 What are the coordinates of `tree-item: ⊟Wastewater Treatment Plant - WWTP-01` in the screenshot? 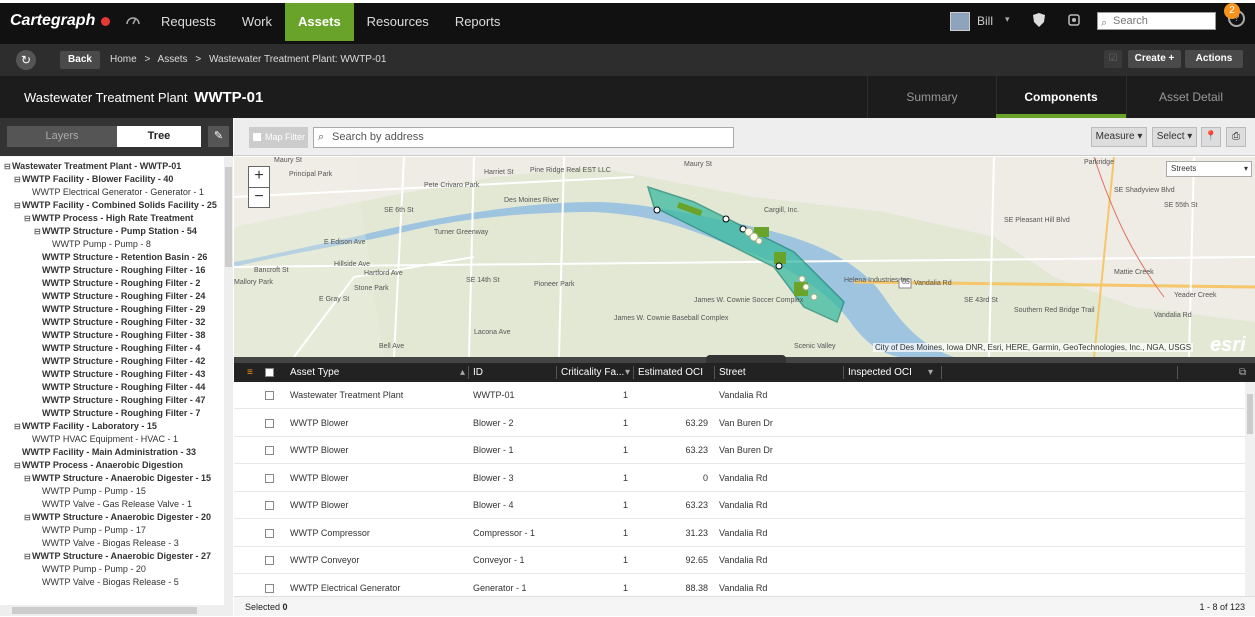 It's located at (92, 166).